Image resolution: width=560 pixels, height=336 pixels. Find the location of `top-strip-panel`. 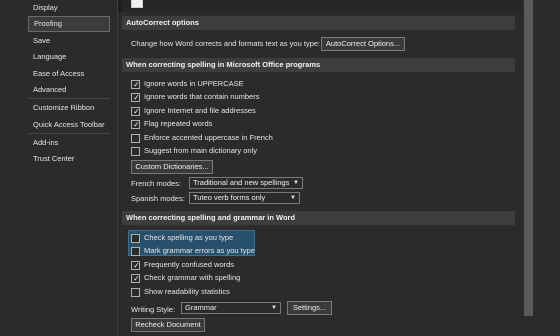

top-strip-panel is located at coordinates (322, 6).